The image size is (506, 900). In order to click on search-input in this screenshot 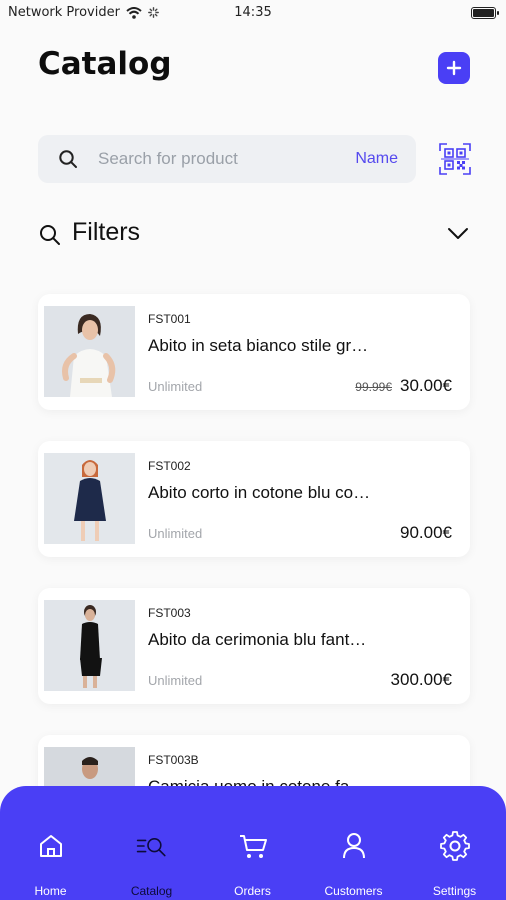, I will do `click(218, 159)`.